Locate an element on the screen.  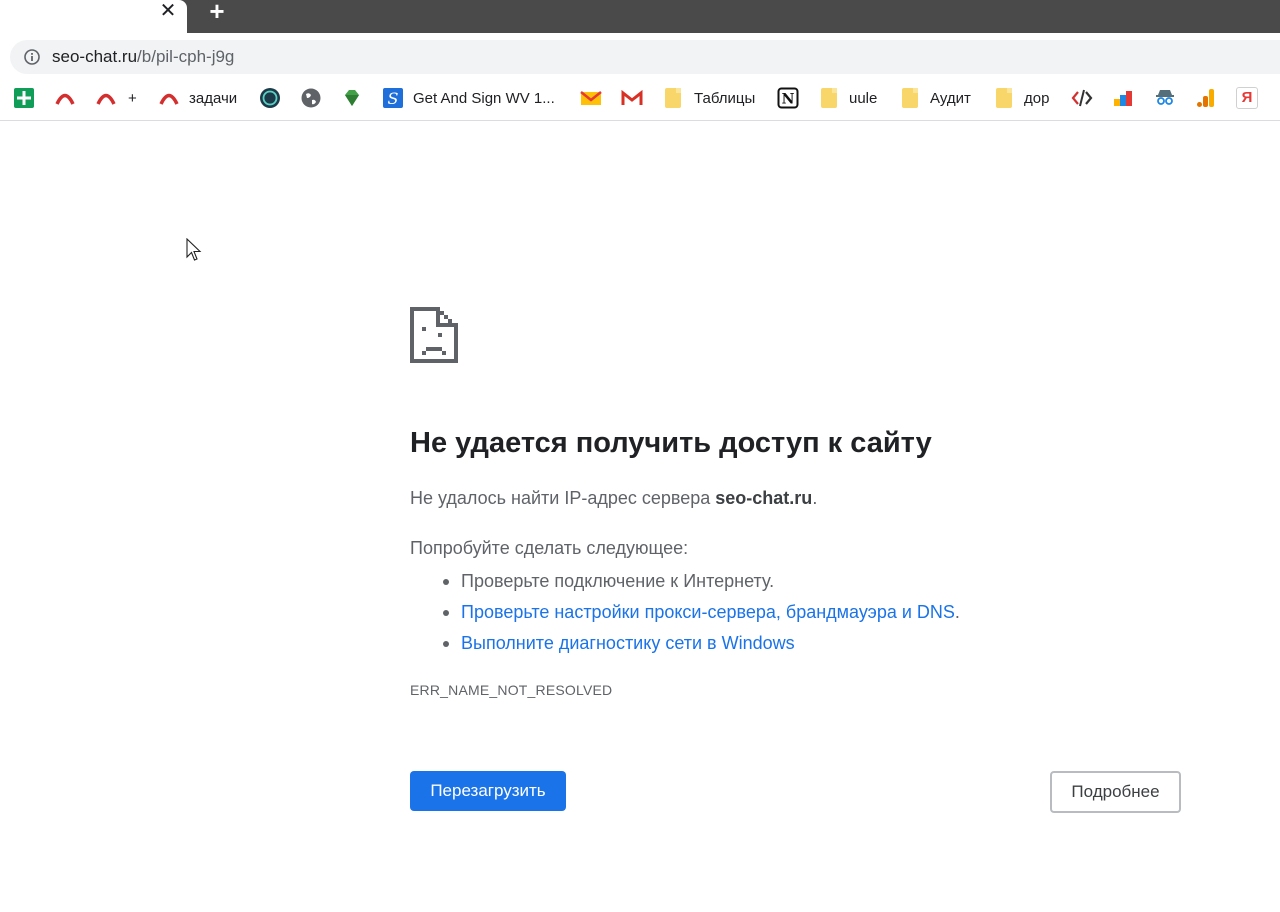
yandex-icon: Я is located at coordinates (1247, 98).